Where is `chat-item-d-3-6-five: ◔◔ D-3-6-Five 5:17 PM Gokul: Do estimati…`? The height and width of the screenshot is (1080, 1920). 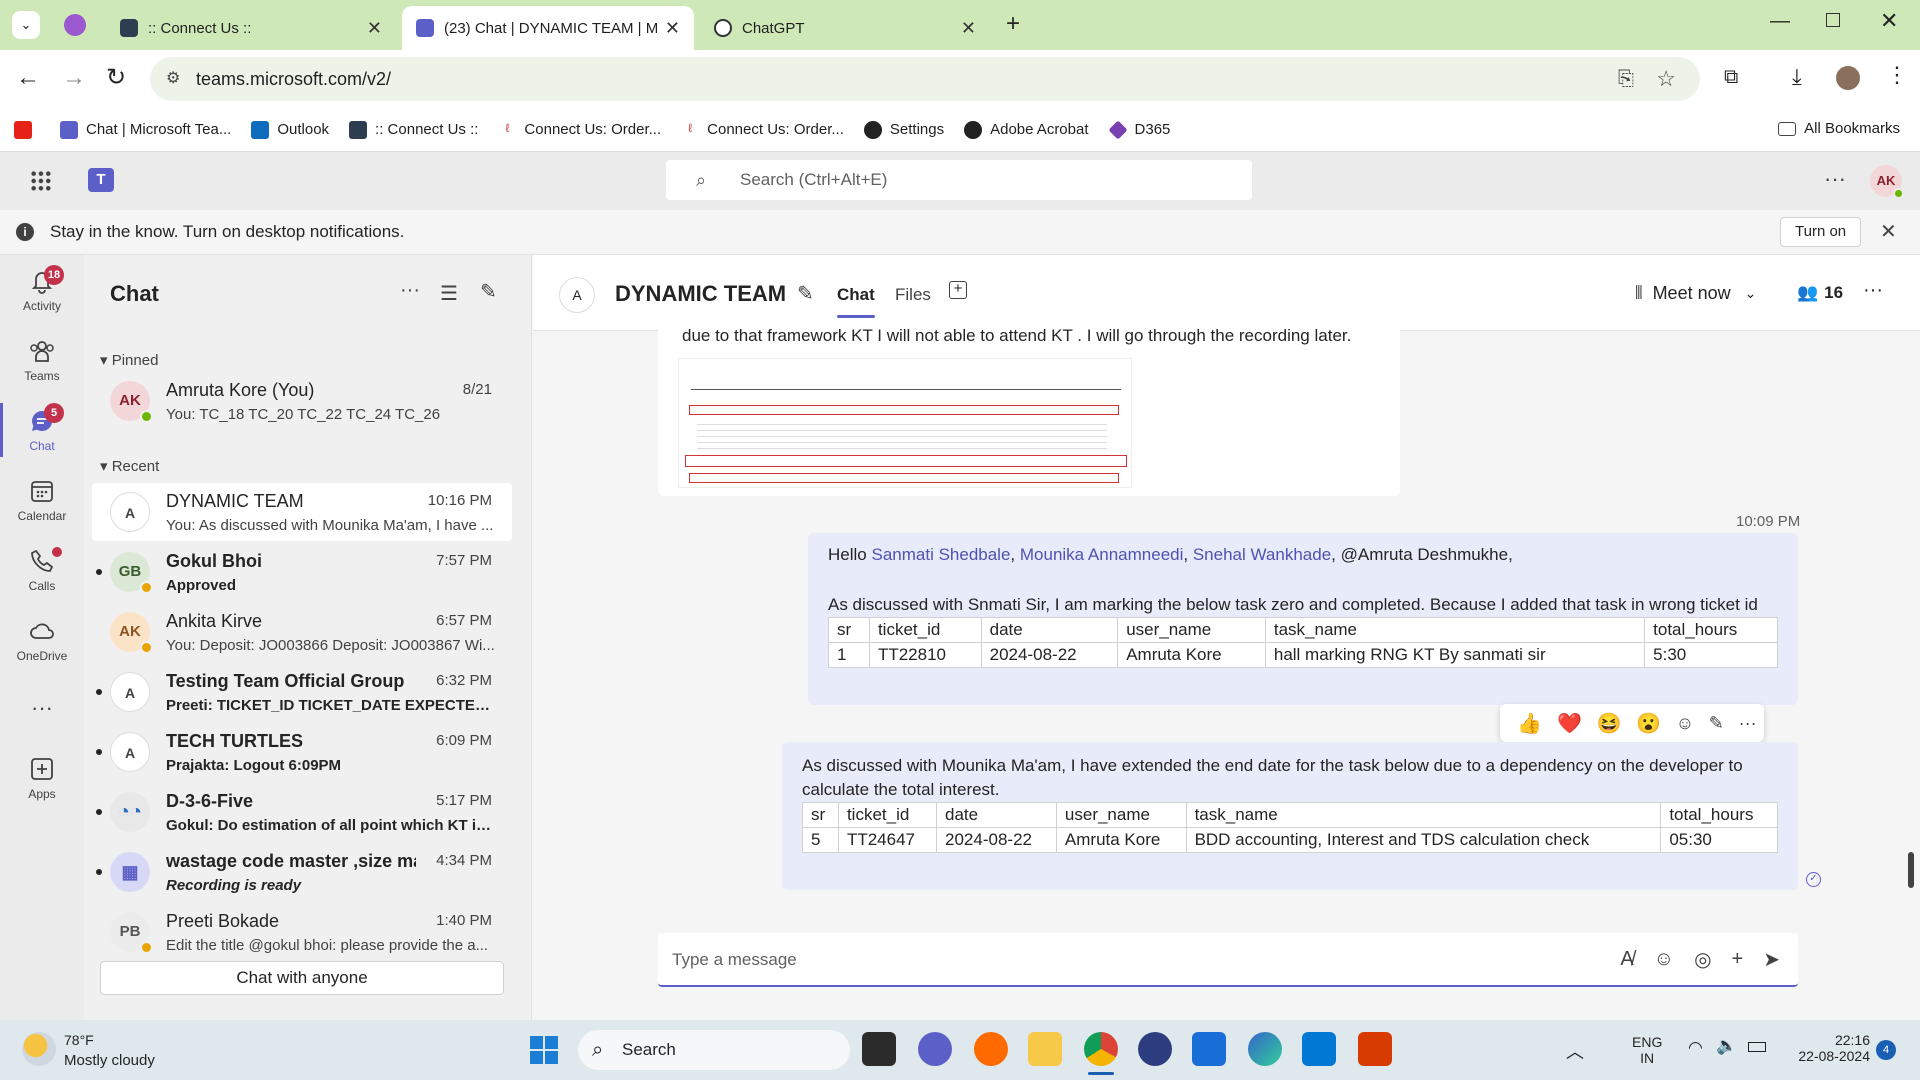 chat-item-d-3-6-five: ◔◔ D-3-6-Five 5:17 PM Gokul: Do estimati… is located at coordinates (302, 812).